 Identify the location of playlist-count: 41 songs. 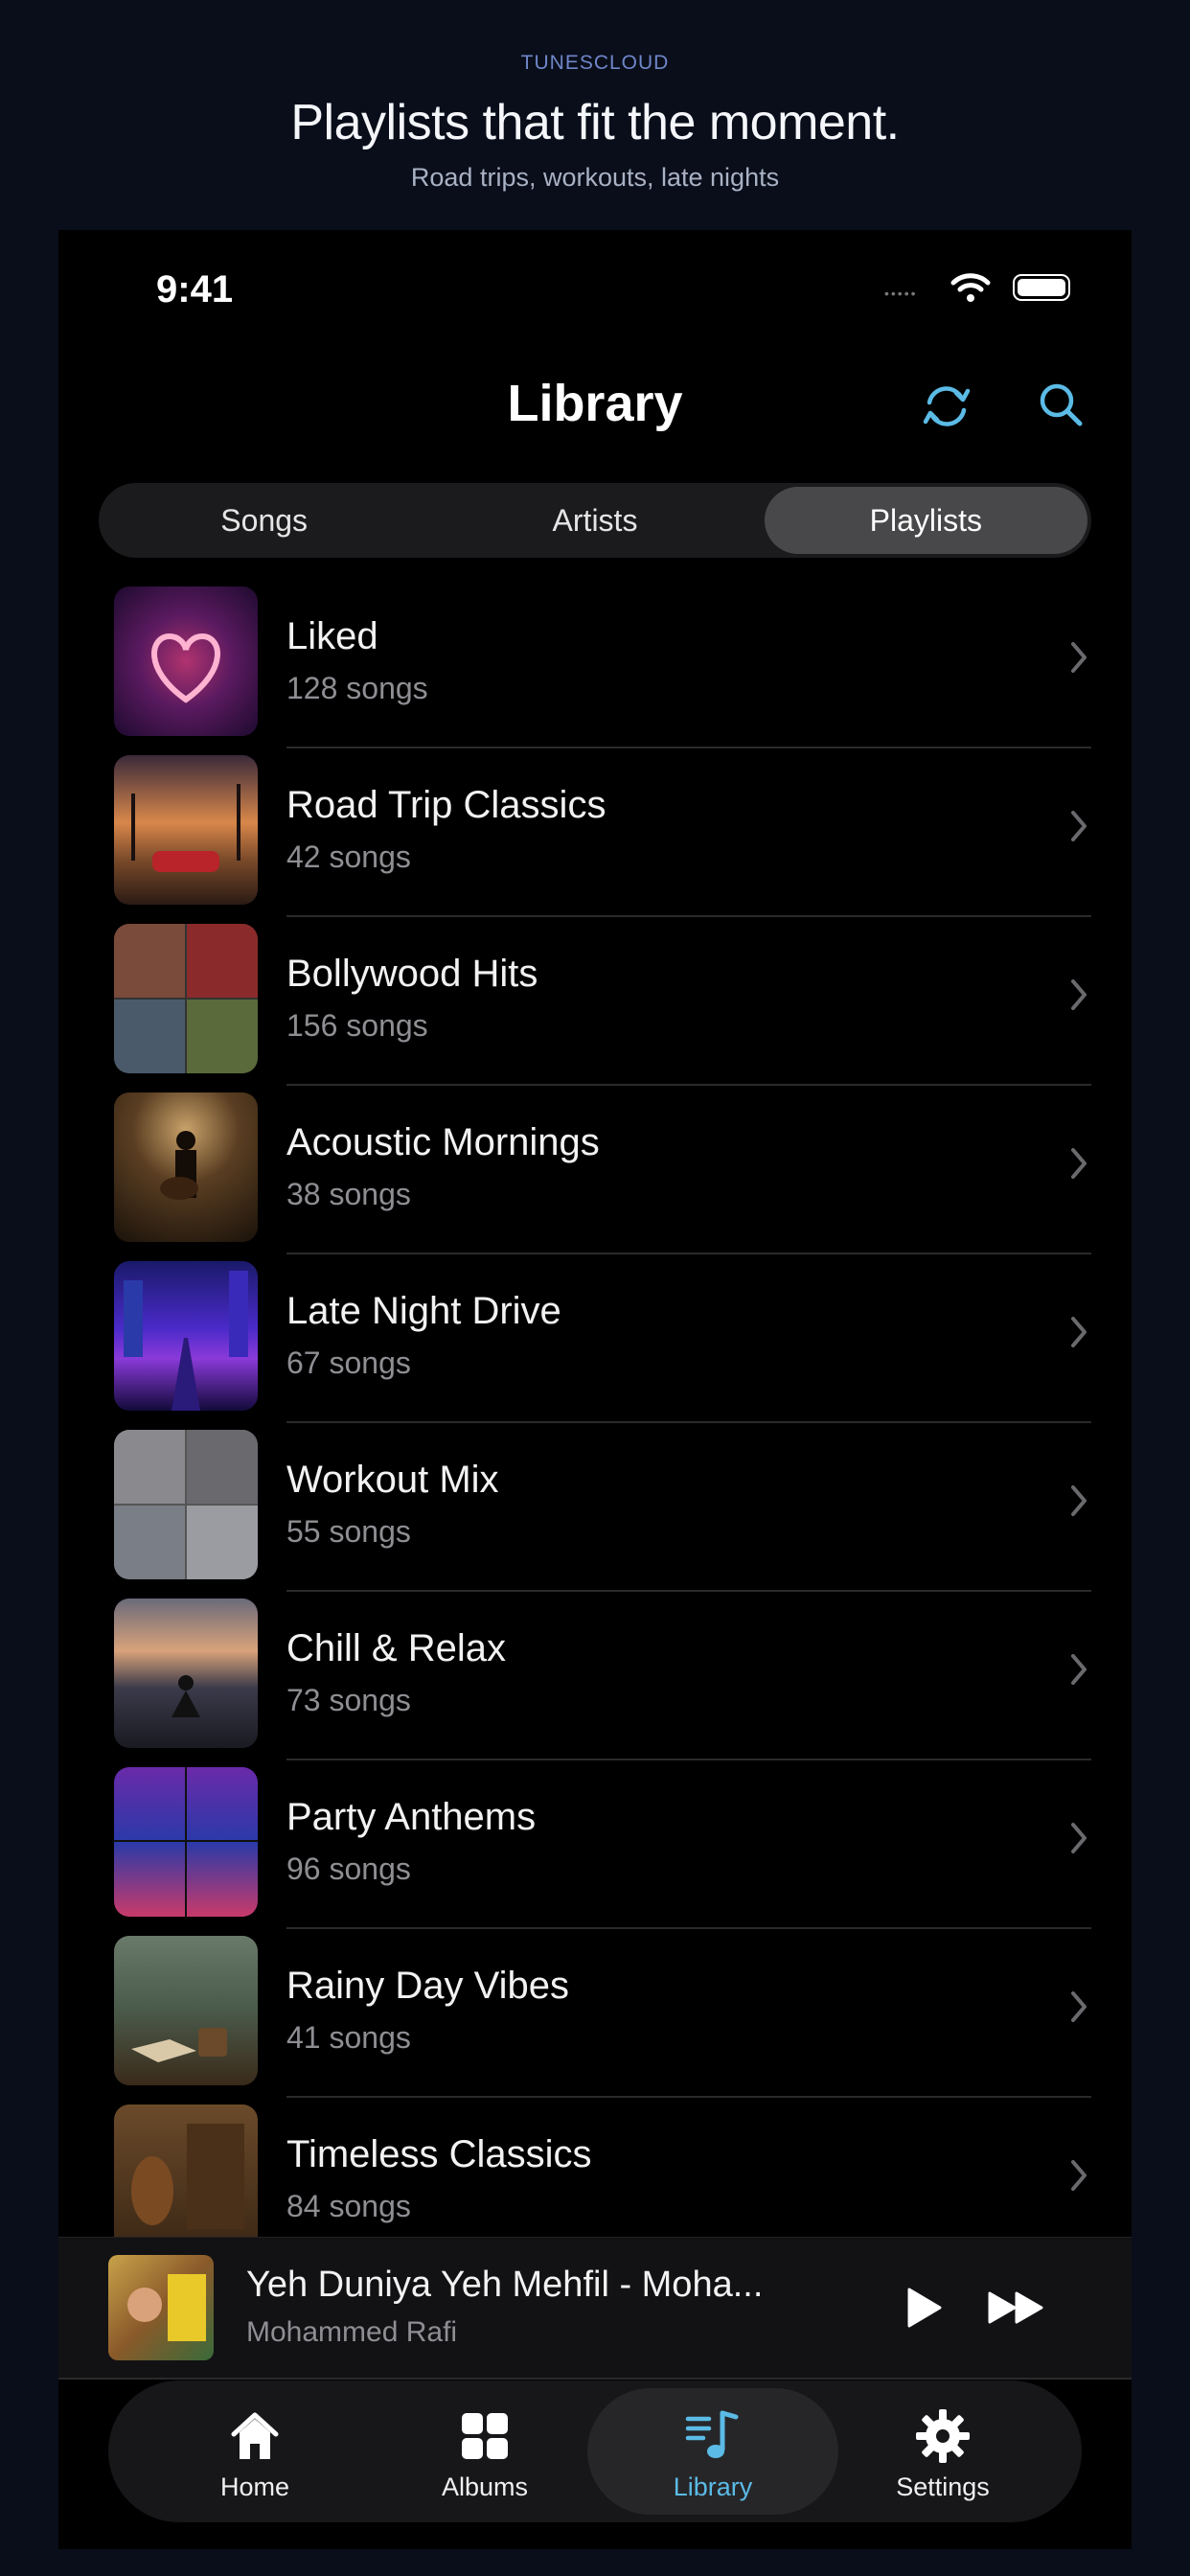
(349, 2037).